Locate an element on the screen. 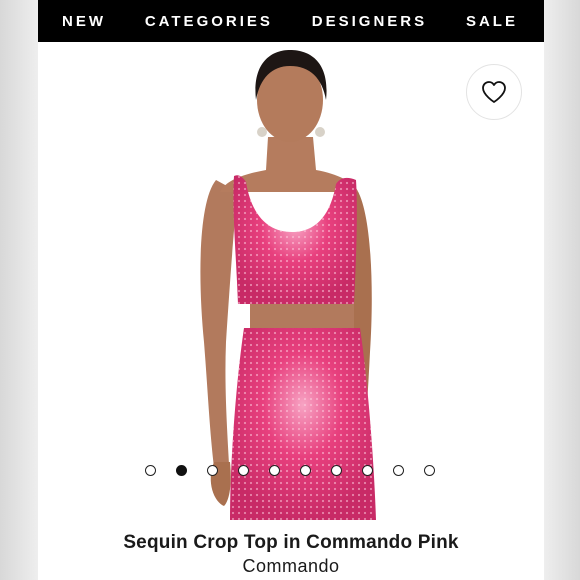  wishlist-button is located at coordinates (494, 92).